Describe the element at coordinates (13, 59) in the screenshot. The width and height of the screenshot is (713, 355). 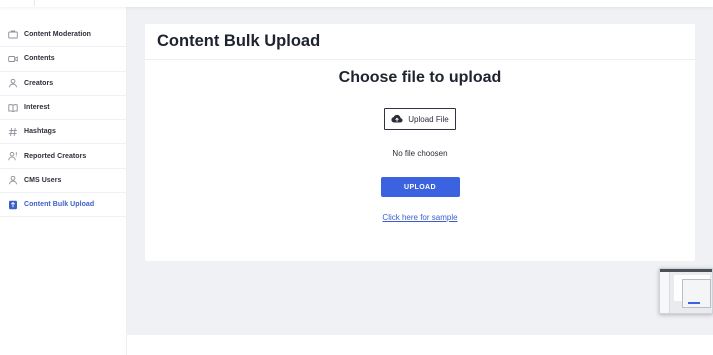
I see `video-icon` at that location.